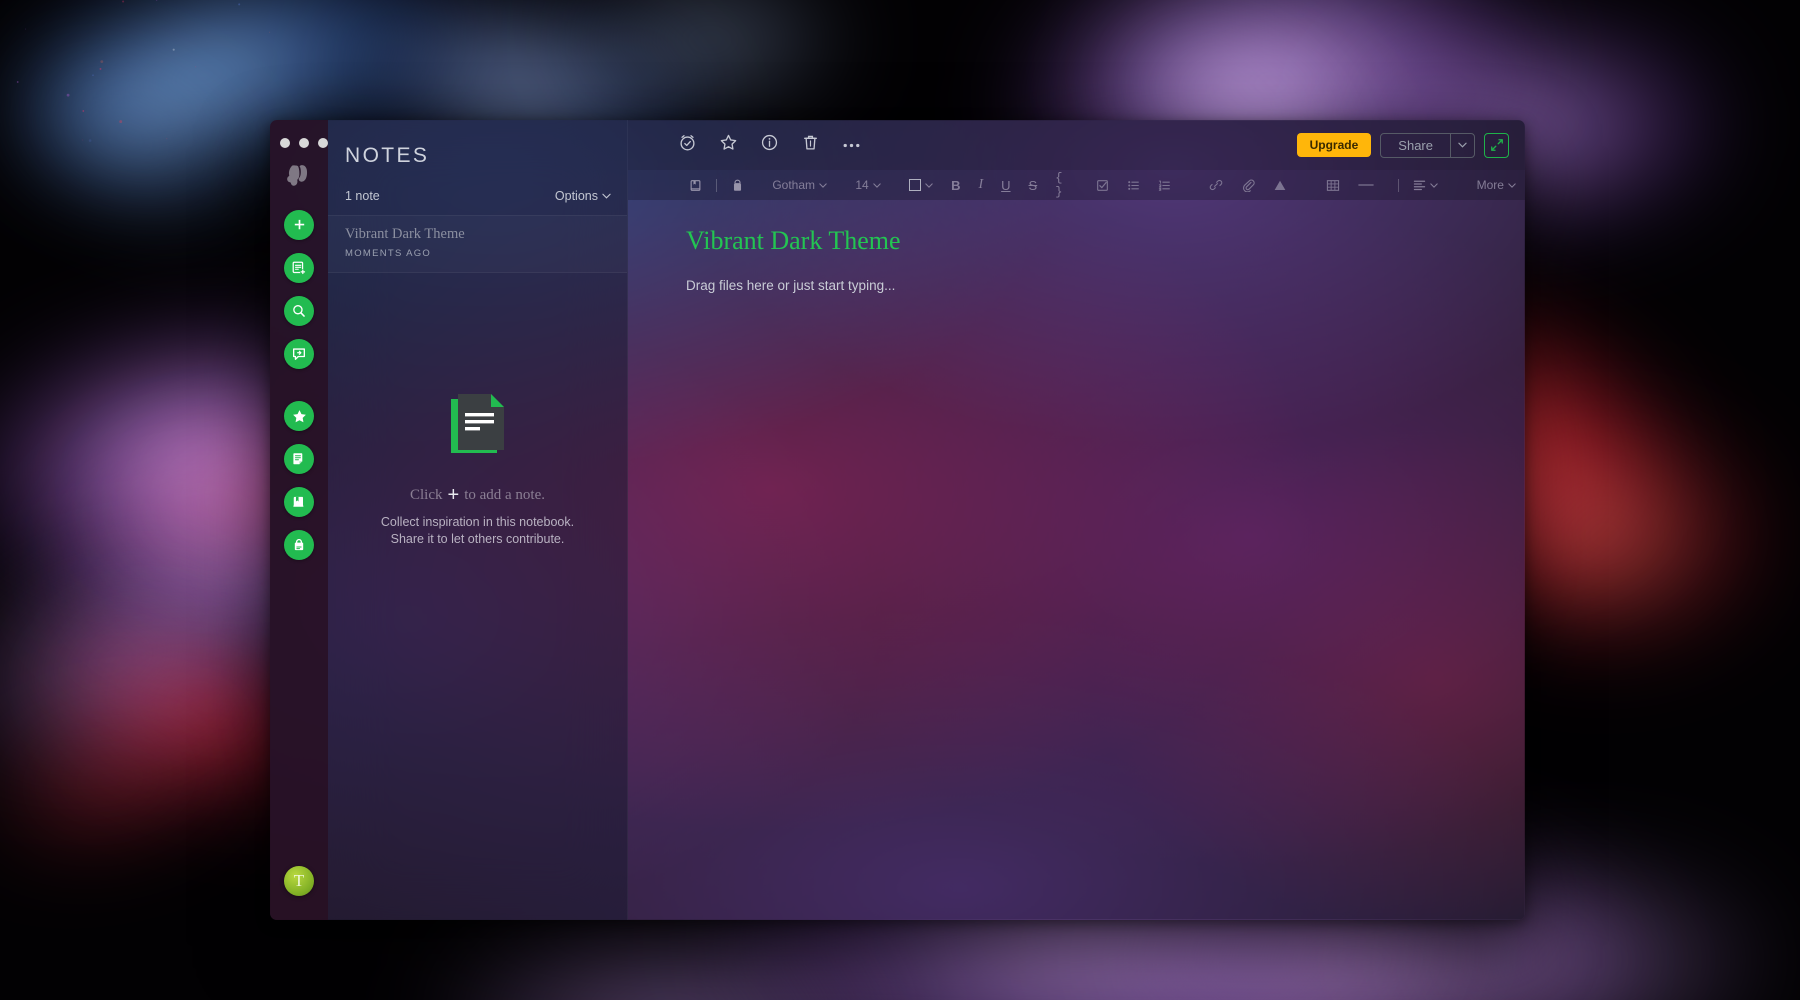 The image size is (1800, 1000). I want to click on sidebar-primary-actions, so click(299, 289).